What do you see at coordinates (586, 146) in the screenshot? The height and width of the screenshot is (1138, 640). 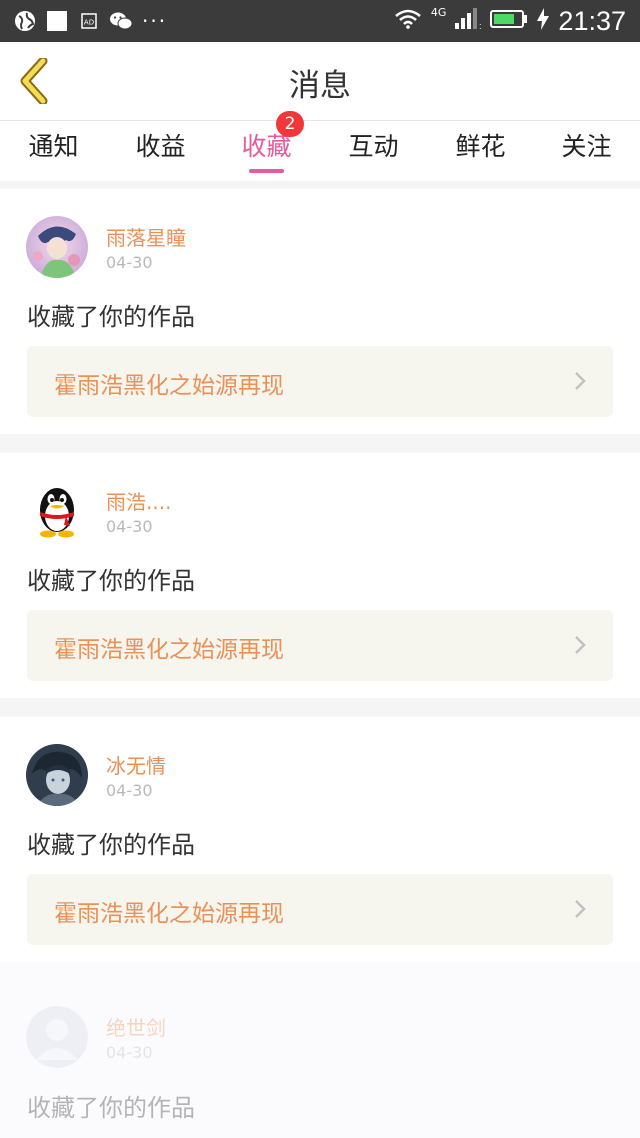 I see `tab-label: 关注` at bounding box center [586, 146].